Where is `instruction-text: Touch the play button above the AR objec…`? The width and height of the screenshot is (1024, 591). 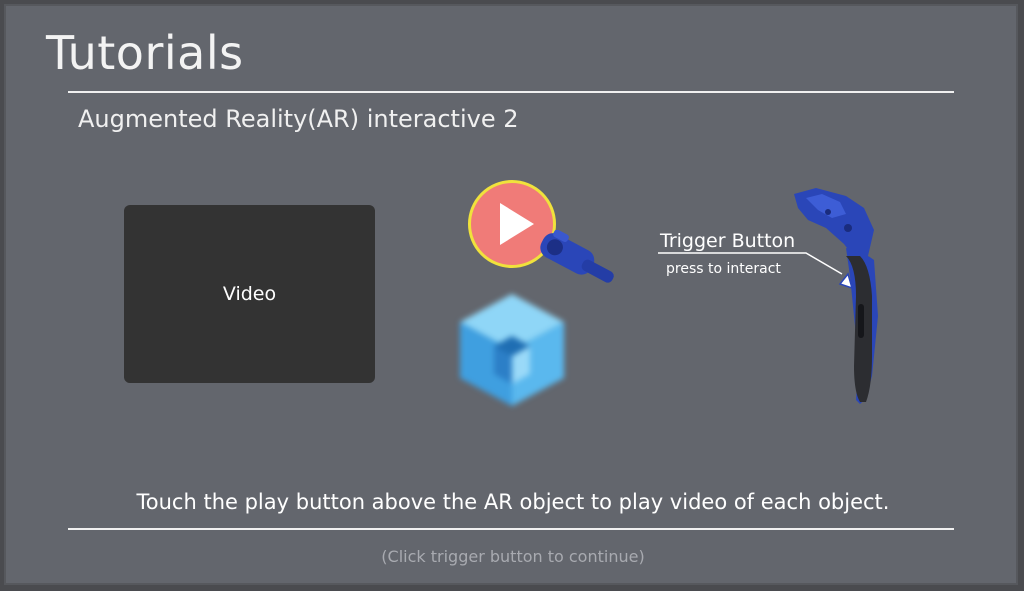 instruction-text: Touch the play button above the AR objec… is located at coordinates (513, 502).